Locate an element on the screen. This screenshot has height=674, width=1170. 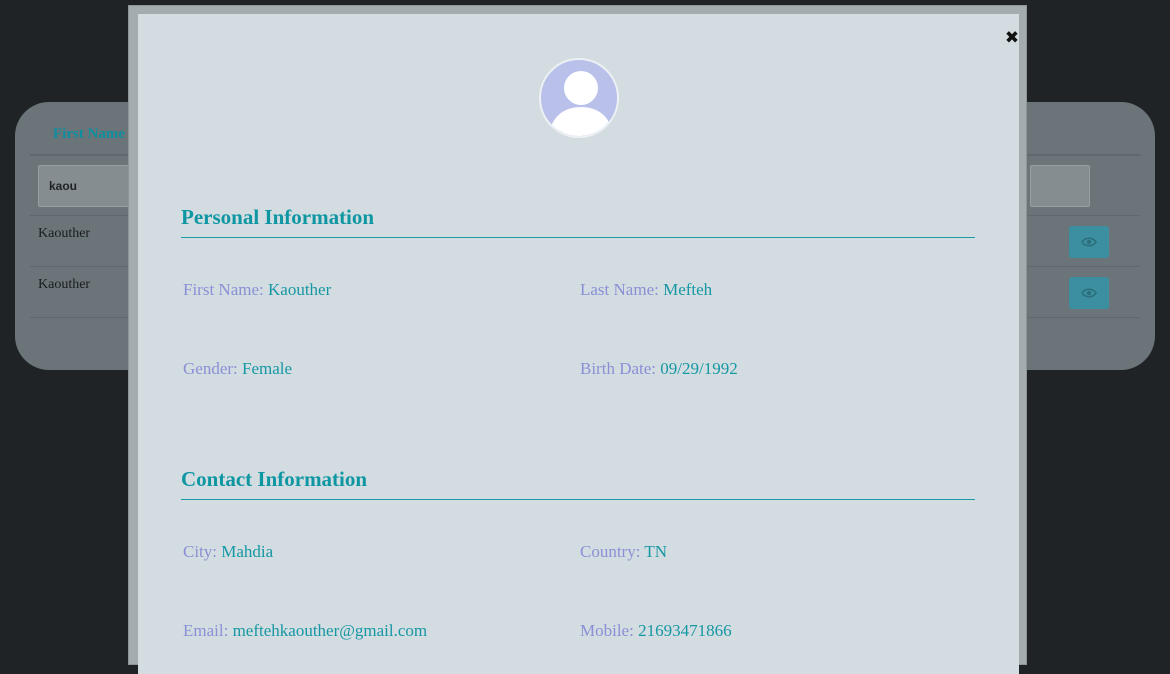
city-field: City: Mahdia is located at coordinates (228, 552).